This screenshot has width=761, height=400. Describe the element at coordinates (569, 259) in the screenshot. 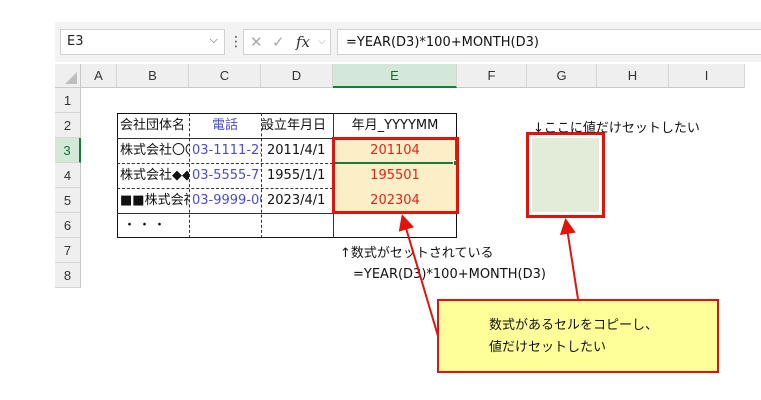

I see `arrow-to-target` at that location.